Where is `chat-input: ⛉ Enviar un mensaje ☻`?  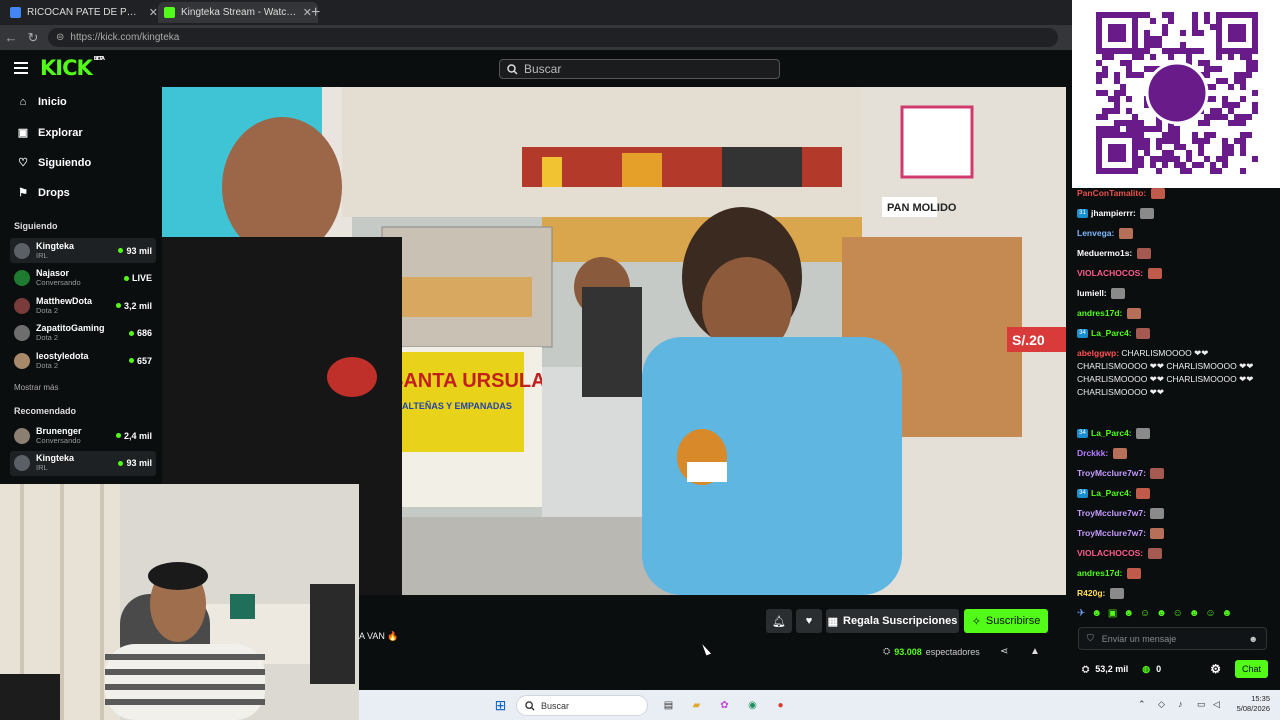
chat-input: ⛉ Enviar un mensaje ☻ is located at coordinates (1172, 638).